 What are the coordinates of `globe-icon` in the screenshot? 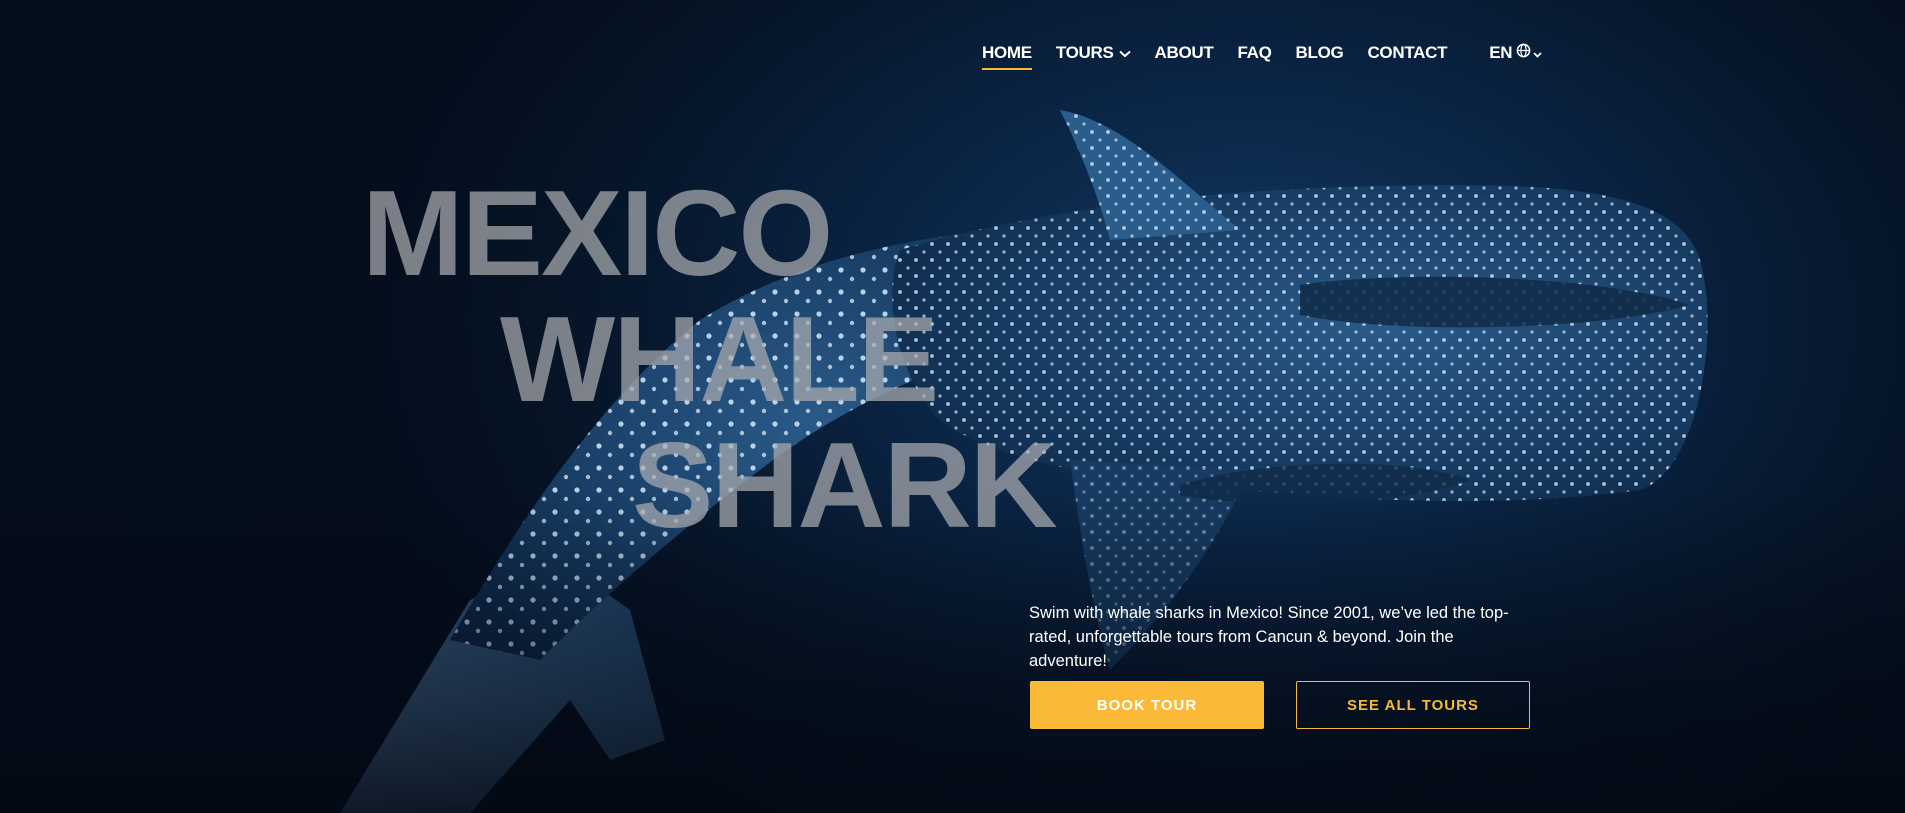 It's located at (1523, 53).